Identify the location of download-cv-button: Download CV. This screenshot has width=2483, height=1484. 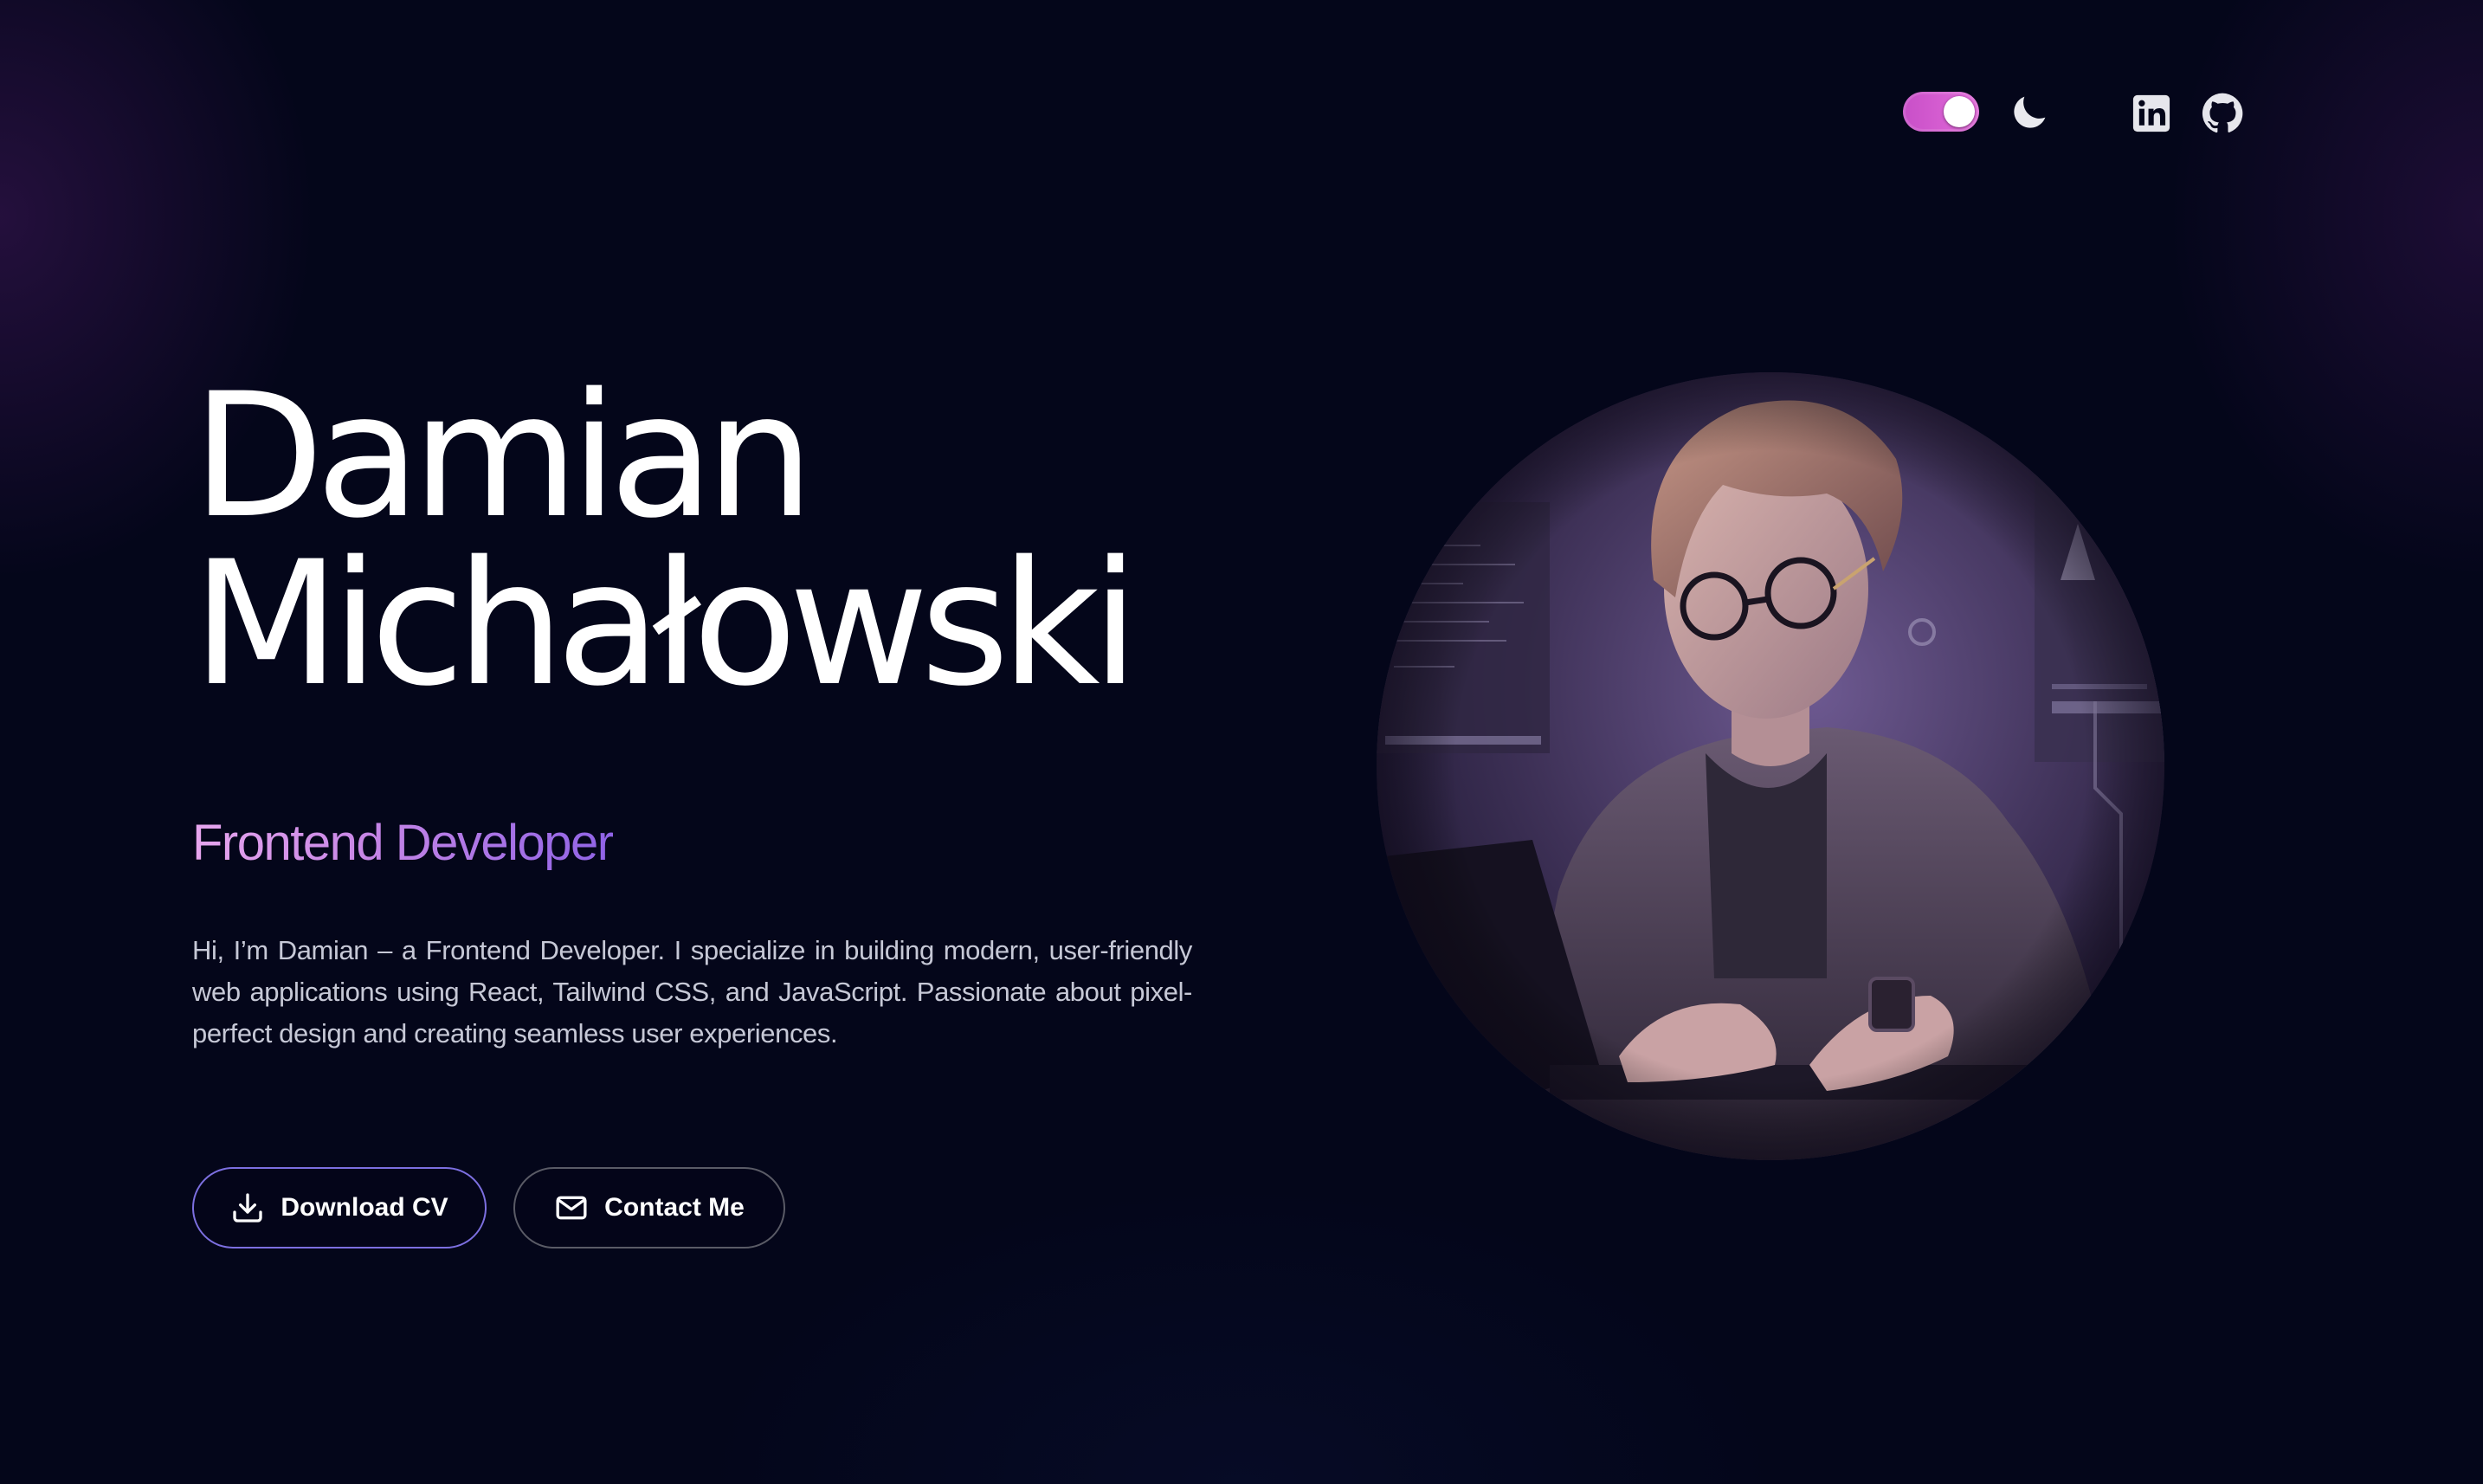
(339, 1207).